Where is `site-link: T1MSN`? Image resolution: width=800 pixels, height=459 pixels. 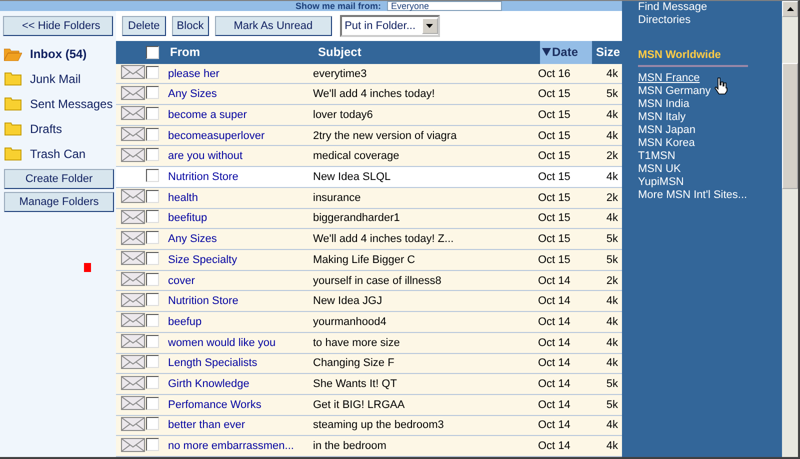 site-link: T1MSN is located at coordinates (657, 156).